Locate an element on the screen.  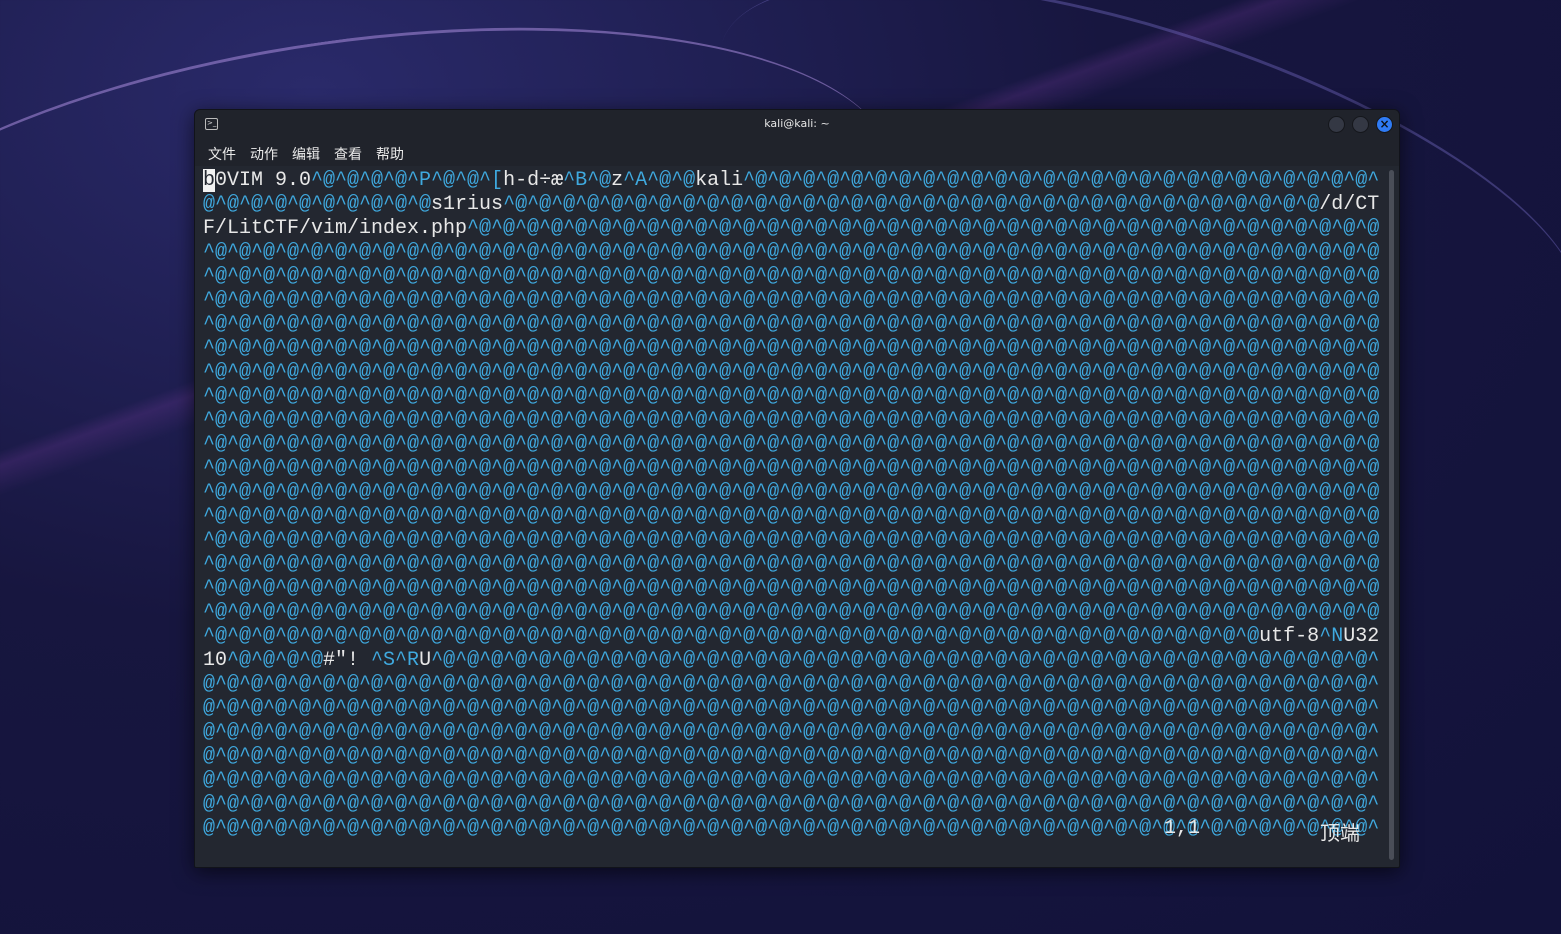
control-chars: ^@^@^@^@ is located at coordinates (275, 660).